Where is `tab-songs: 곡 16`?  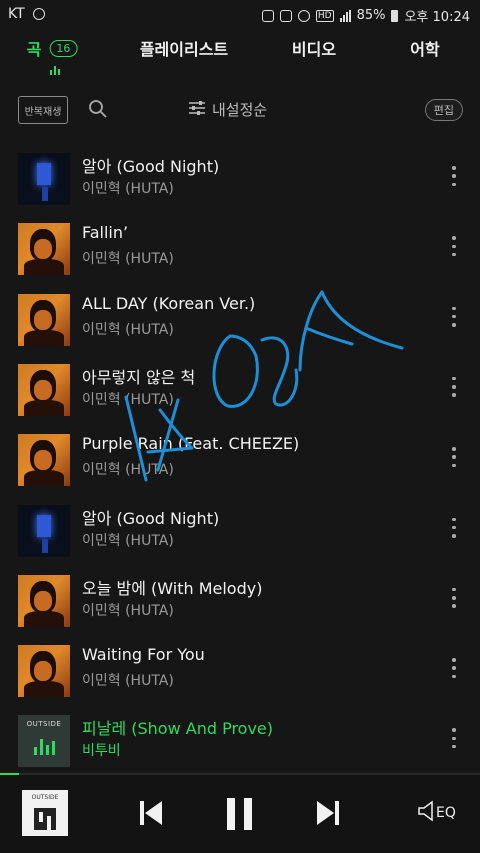 tab-songs: 곡 16 is located at coordinates (52, 48).